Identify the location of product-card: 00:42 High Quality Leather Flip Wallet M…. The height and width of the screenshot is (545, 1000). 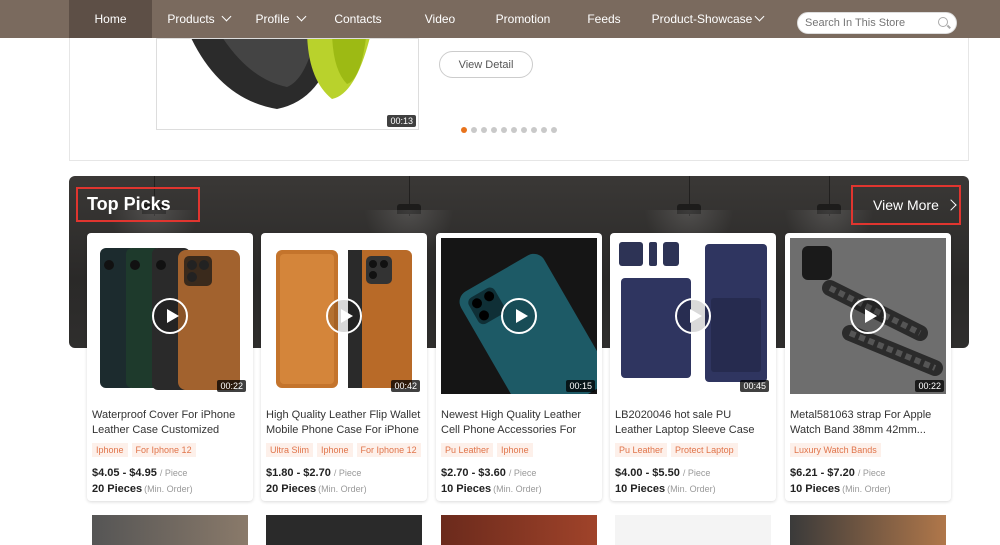
(344, 367).